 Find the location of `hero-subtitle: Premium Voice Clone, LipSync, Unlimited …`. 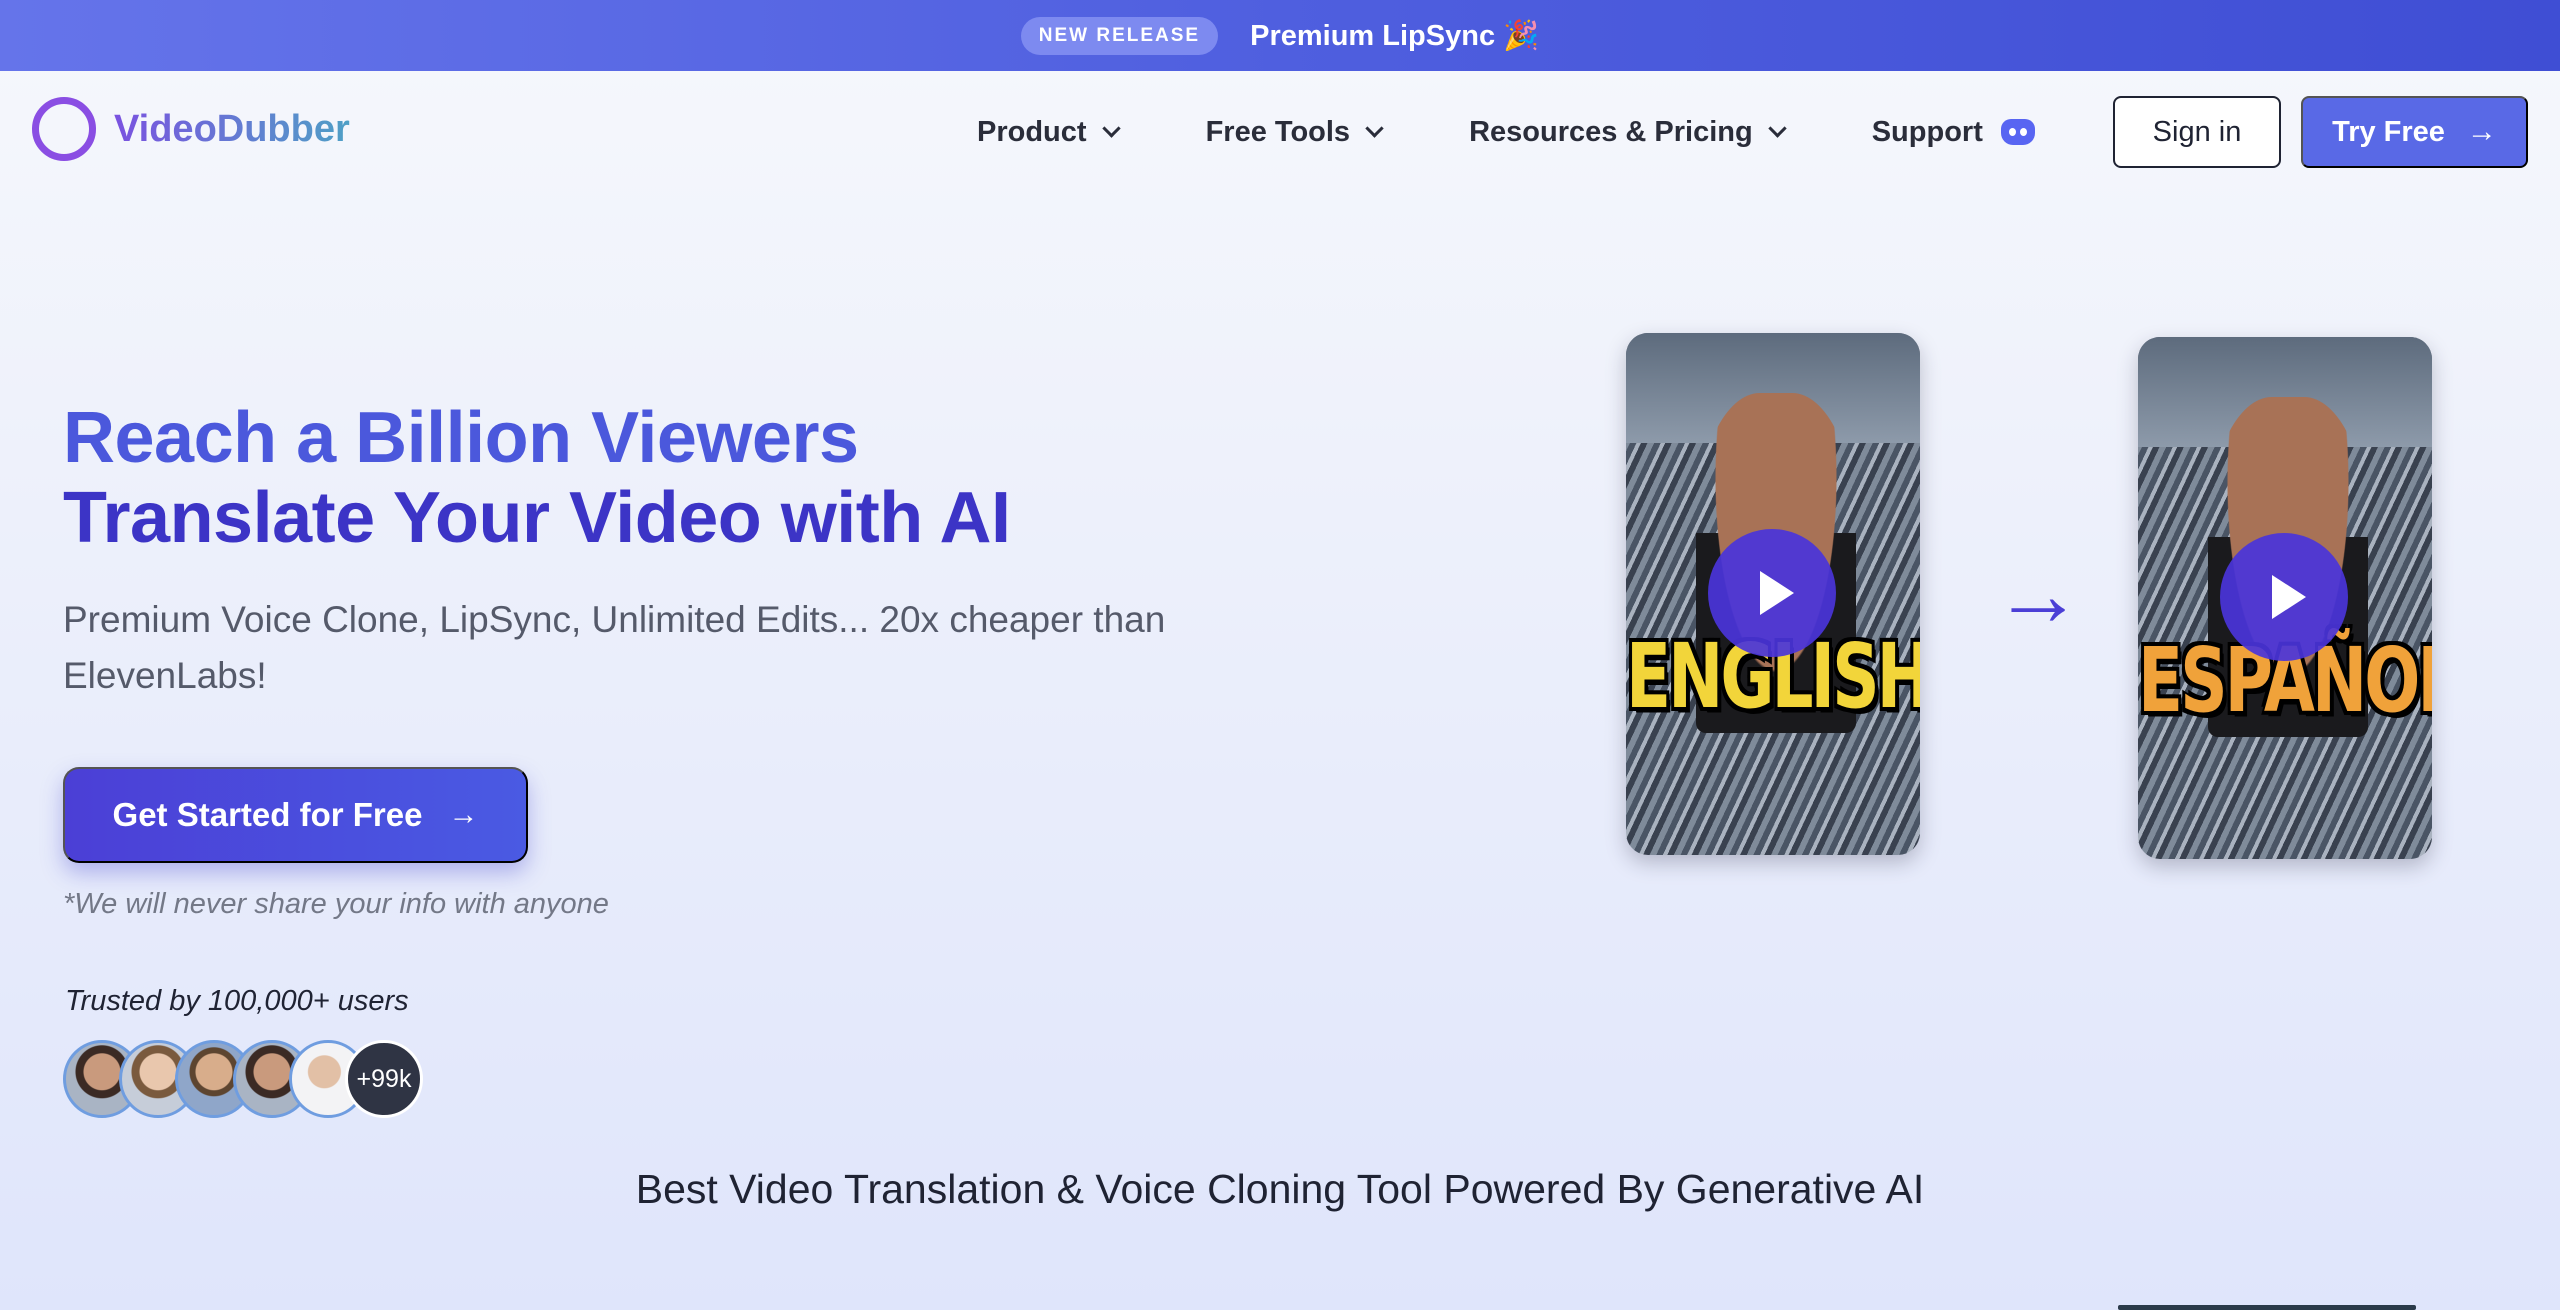

hero-subtitle: Premium Voice Clone, LipSync, Unlimited … is located at coordinates (614, 647).